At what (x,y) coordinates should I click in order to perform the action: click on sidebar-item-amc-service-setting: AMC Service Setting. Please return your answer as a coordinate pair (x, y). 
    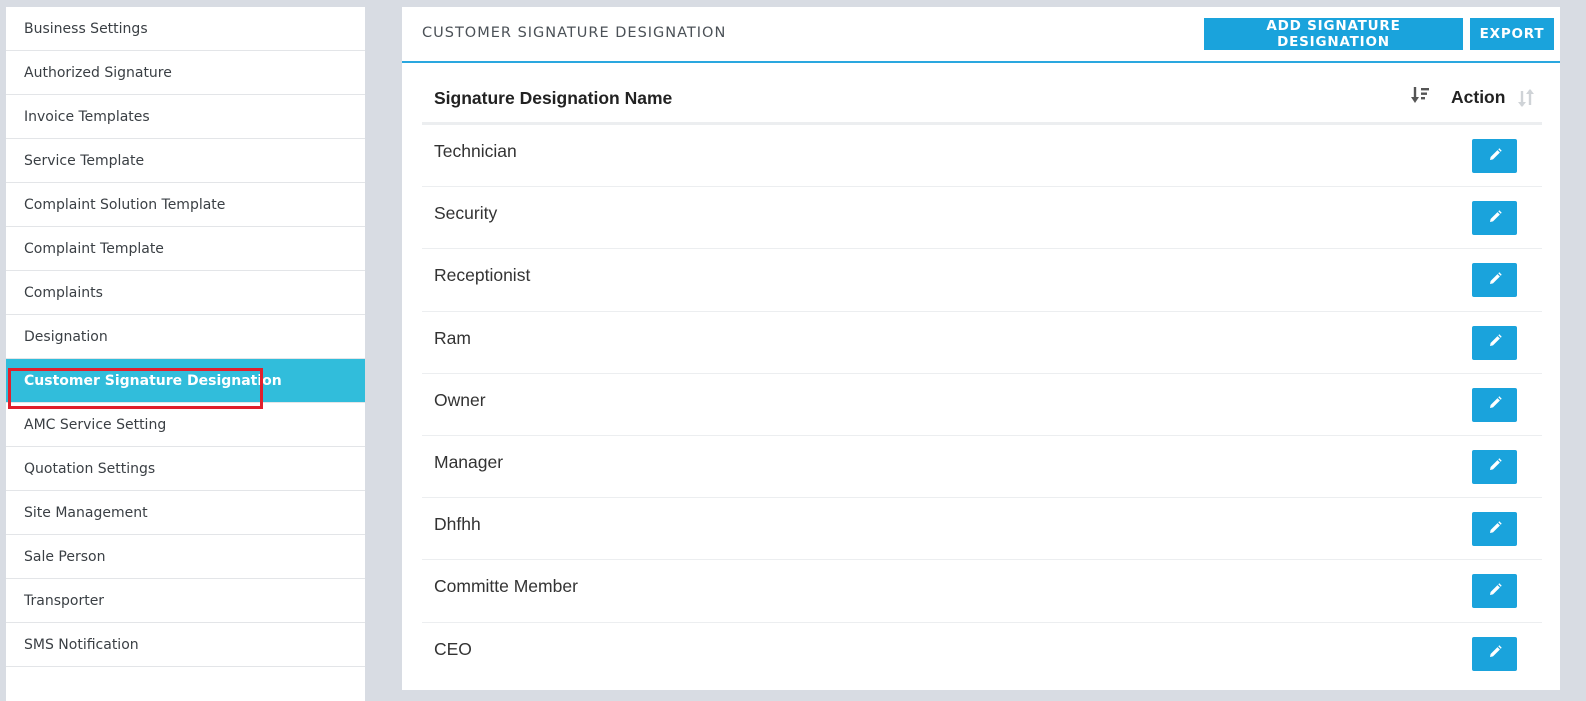
    Looking at the image, I should click on (185, 425).